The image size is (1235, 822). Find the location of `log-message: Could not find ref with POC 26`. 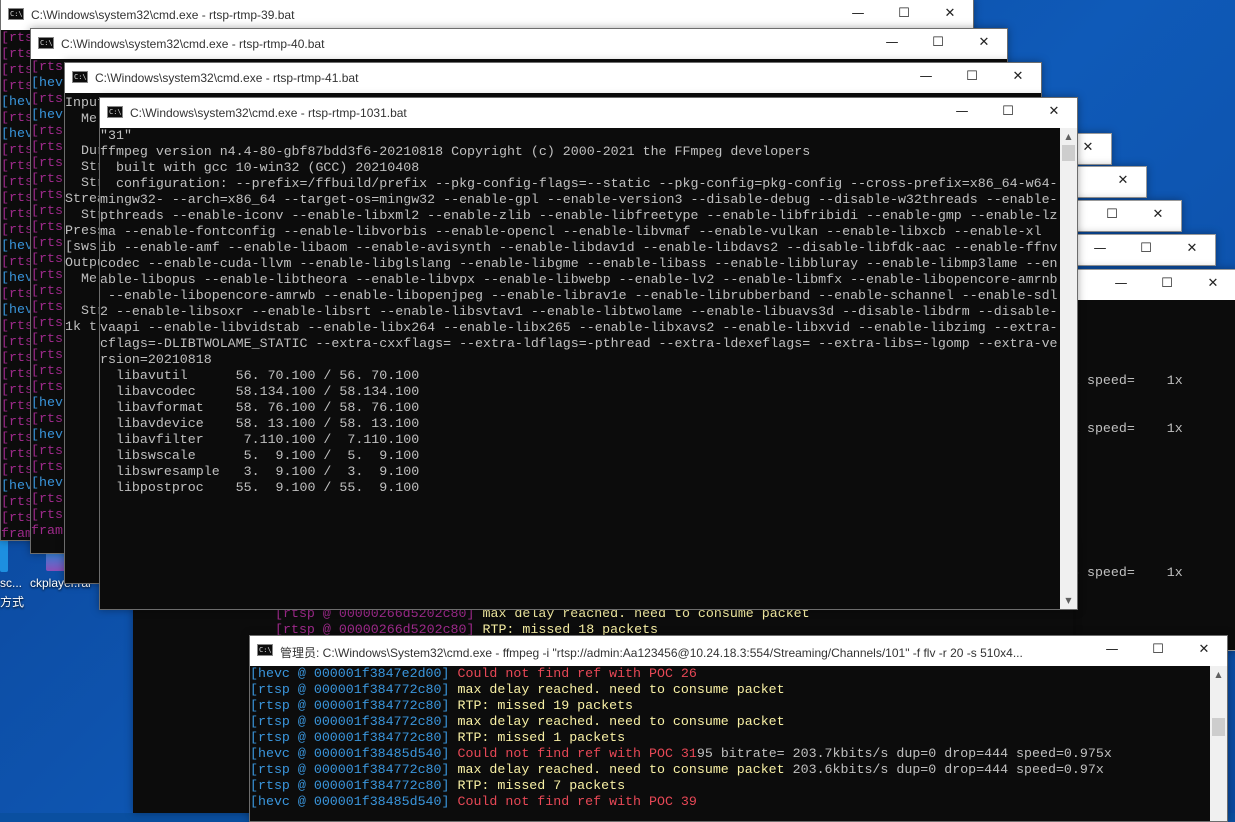

log-message: Could not find ref with POC 26 is located at coordinates (577, 673).